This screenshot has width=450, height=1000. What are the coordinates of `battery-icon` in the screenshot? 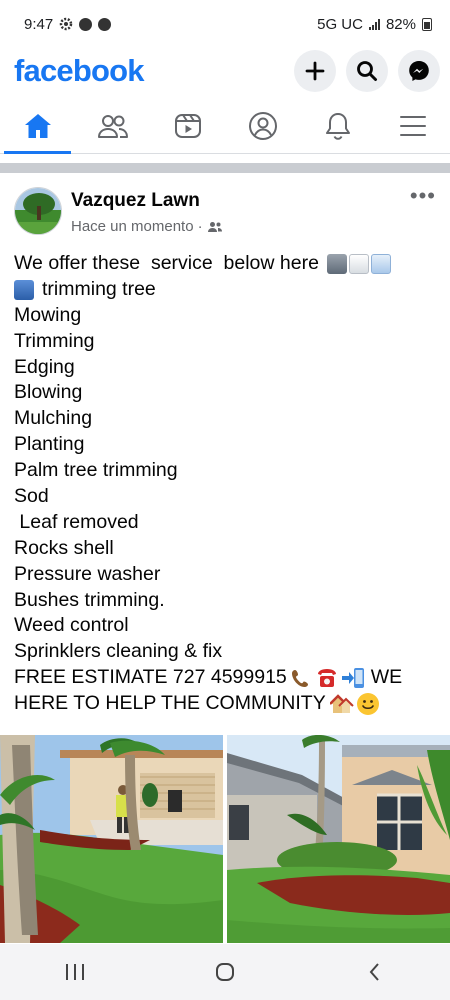 It's located at (427, 24).